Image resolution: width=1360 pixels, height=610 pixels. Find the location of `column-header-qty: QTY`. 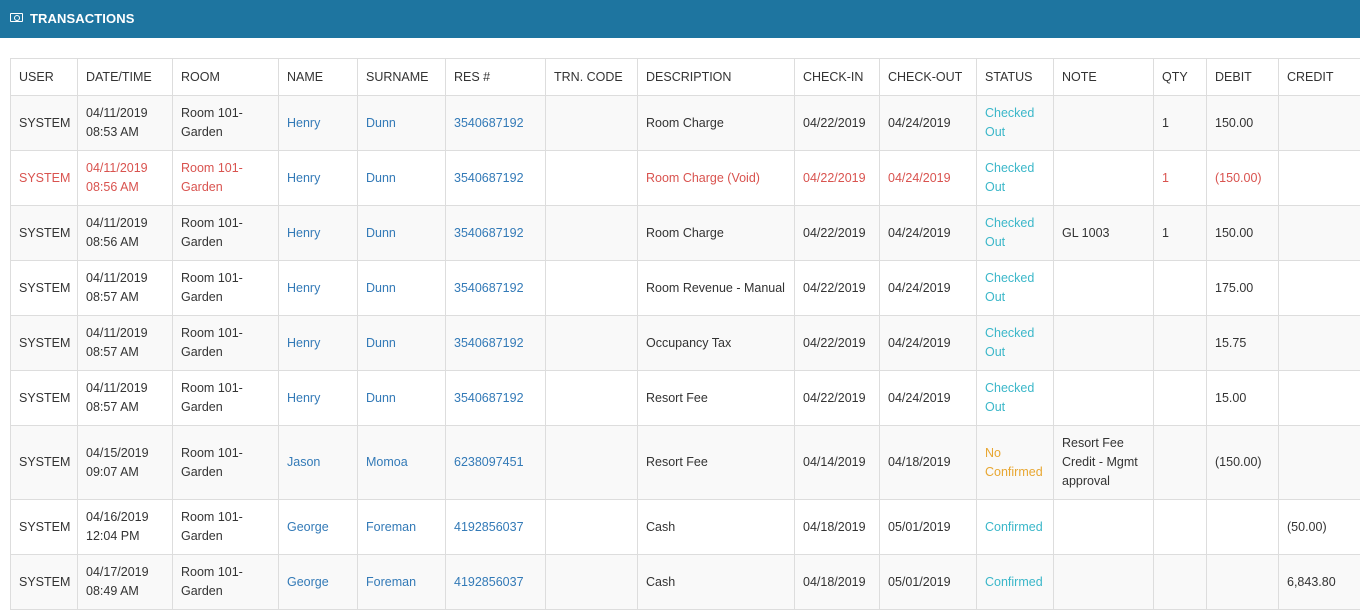

column-header-qty: QTY is located at coordinates (1180, 77).